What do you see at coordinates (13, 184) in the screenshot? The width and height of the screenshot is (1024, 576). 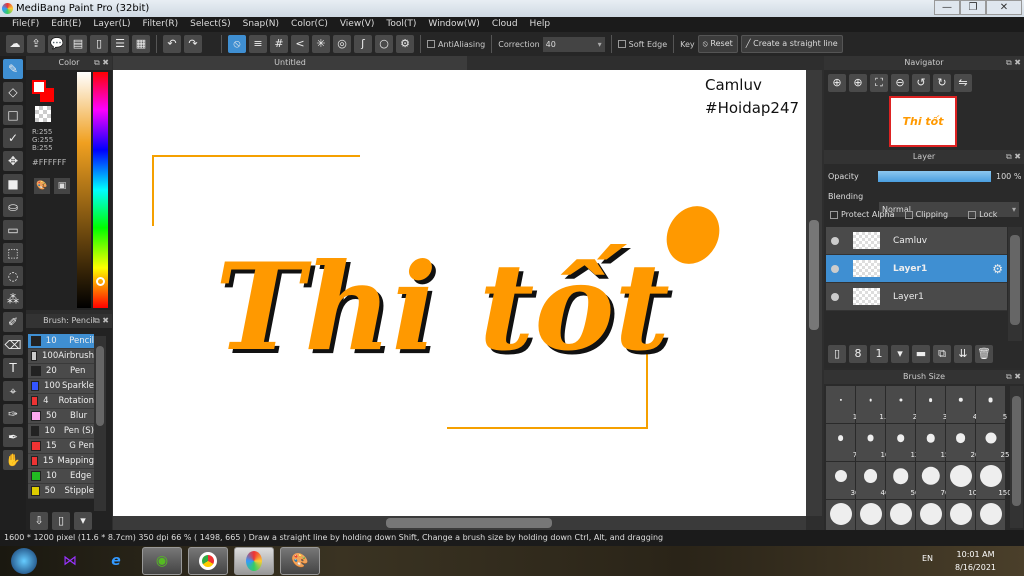 I see `fill-rect-icon: ■` at bounding box center [13, 184].